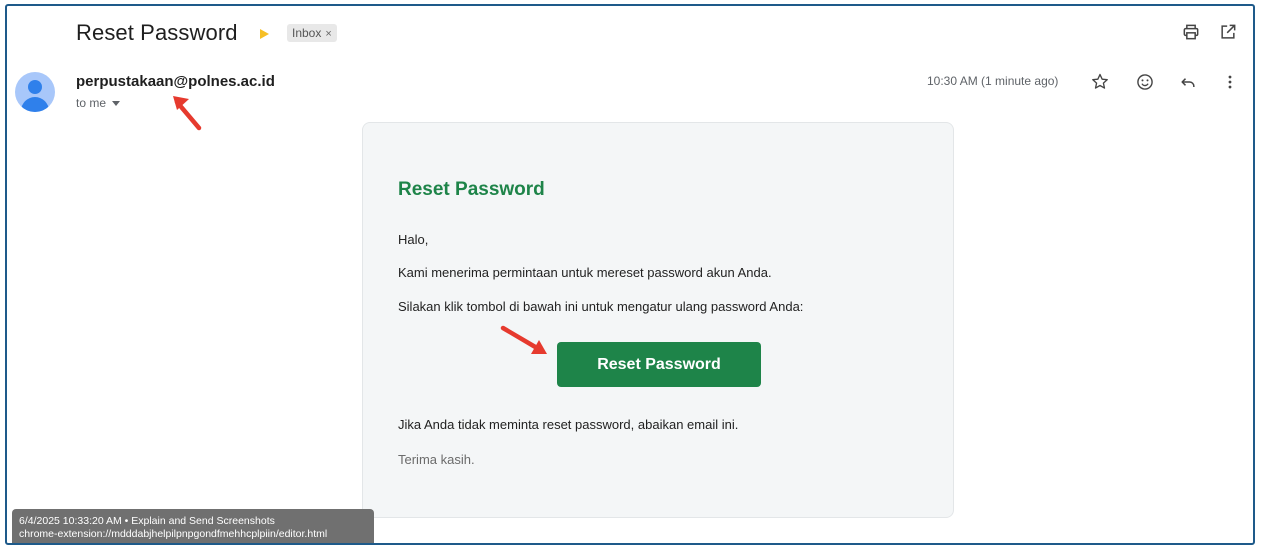  I want to click on avatar-body, so click(35, 104).